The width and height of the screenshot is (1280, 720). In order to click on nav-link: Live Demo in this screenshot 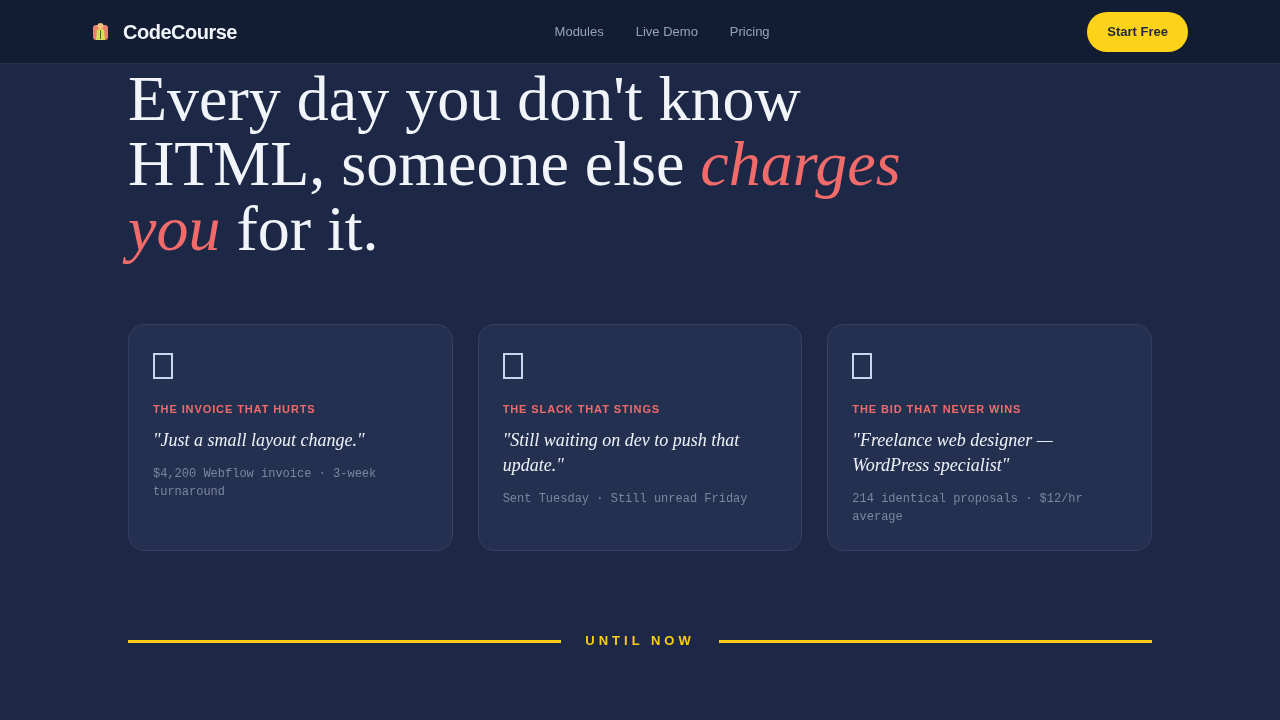, I will do `click(666, 31)`.